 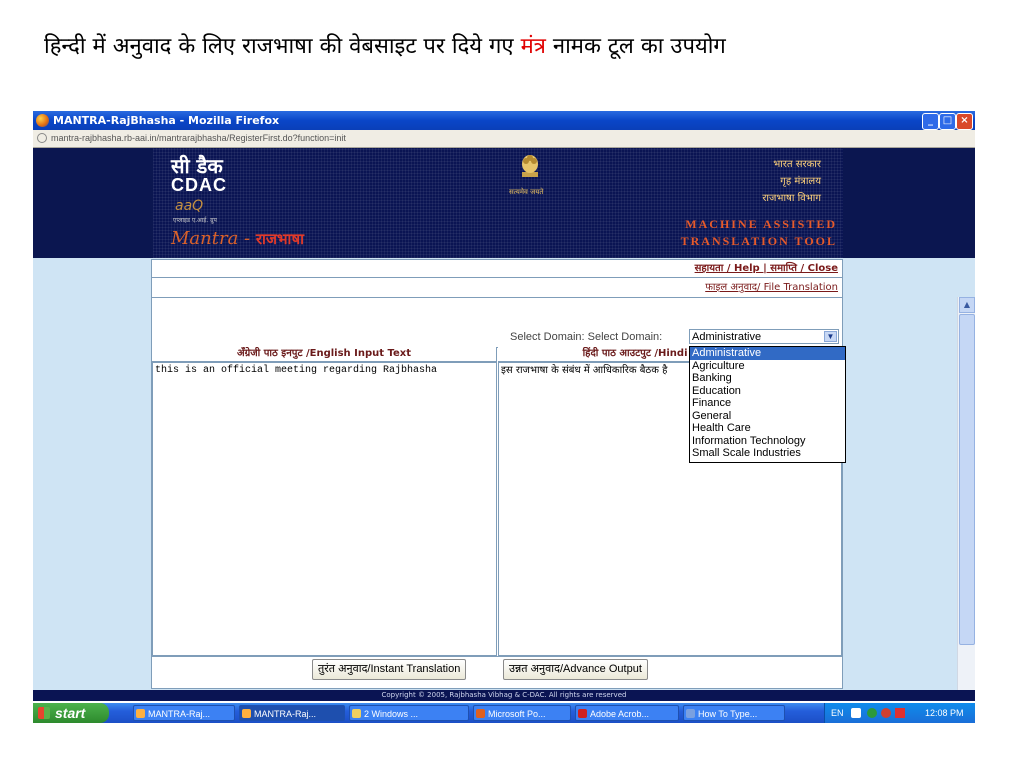 What do you see at coordinates (764, 336) in the screenshot?
I see `domain-select: Administrative ▼` at bounding box center [764, 336].